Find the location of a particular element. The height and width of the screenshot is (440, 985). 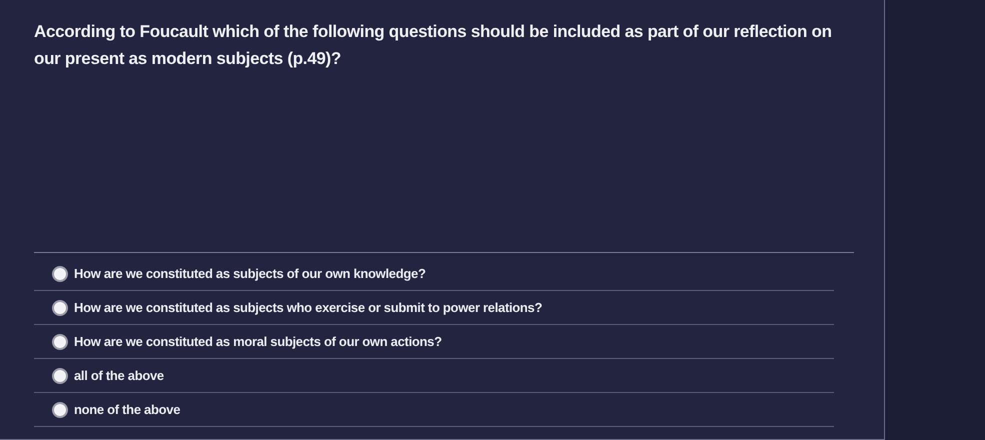

option-label: none of the above is located at coordinates (127, 409).